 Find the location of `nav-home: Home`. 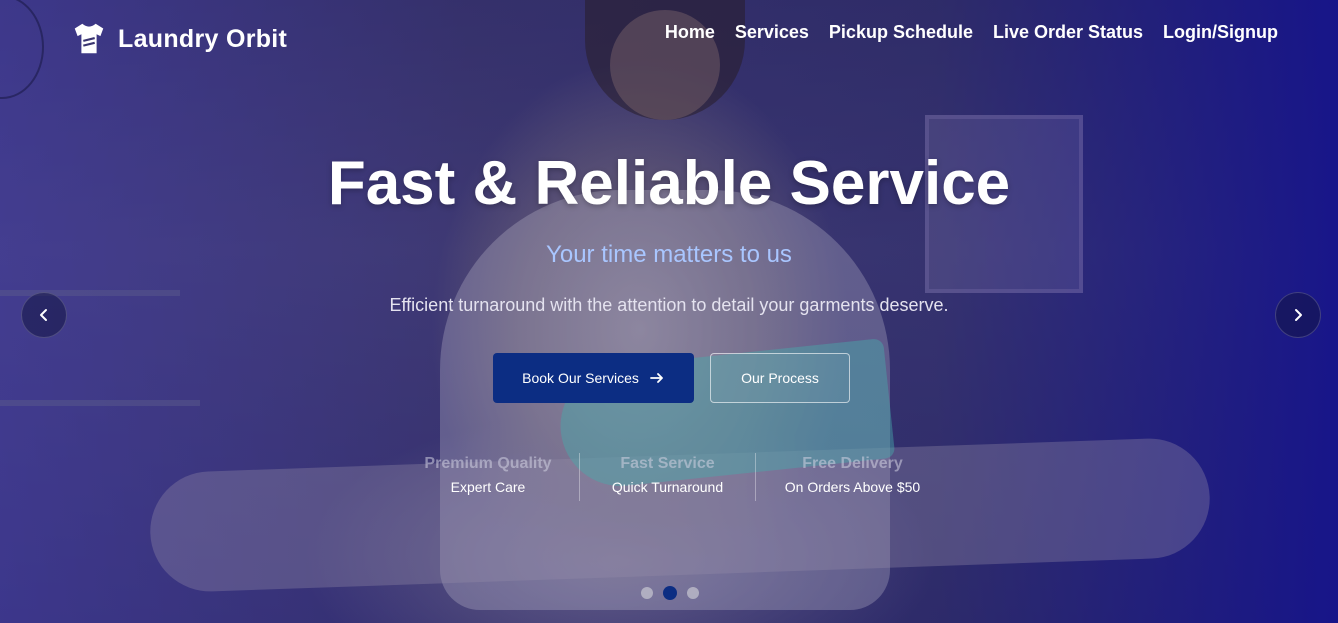

nav-home: Home is located at coordinates (690, 32).